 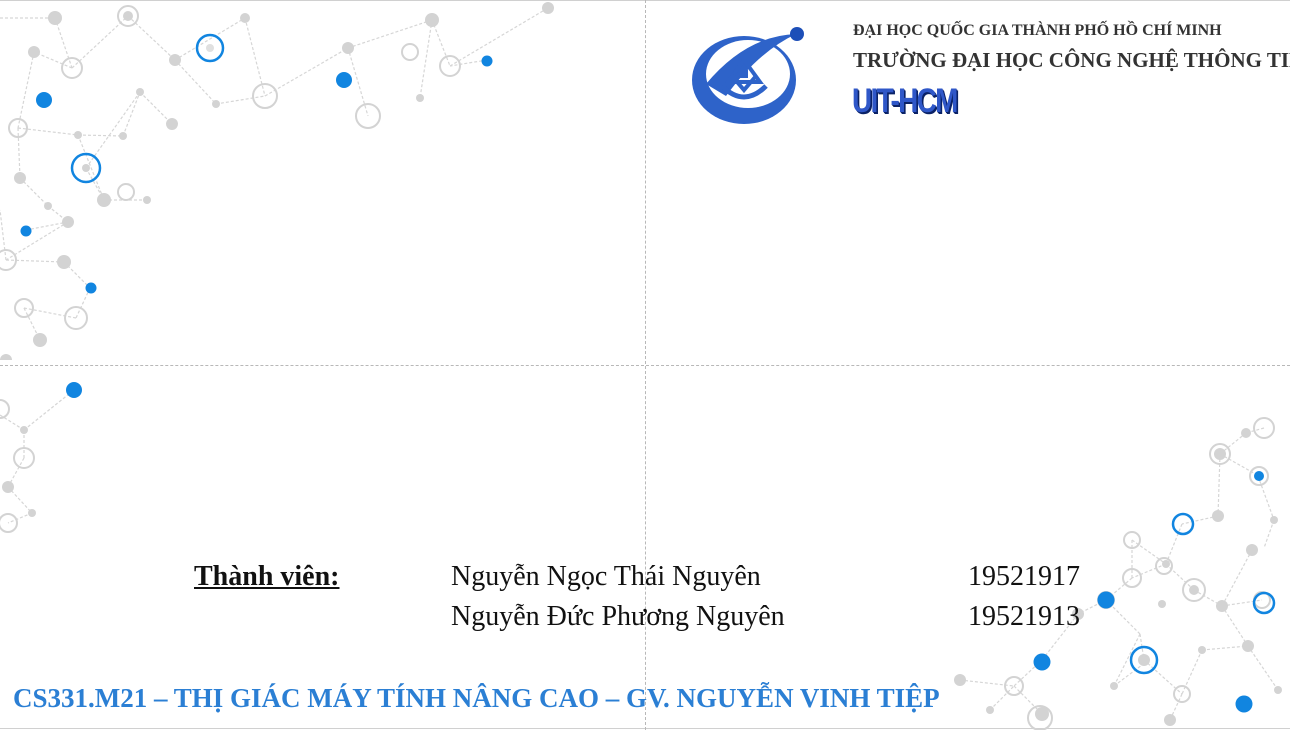 I want to click on horizontal-guide-line, so click(x=645, y=365).